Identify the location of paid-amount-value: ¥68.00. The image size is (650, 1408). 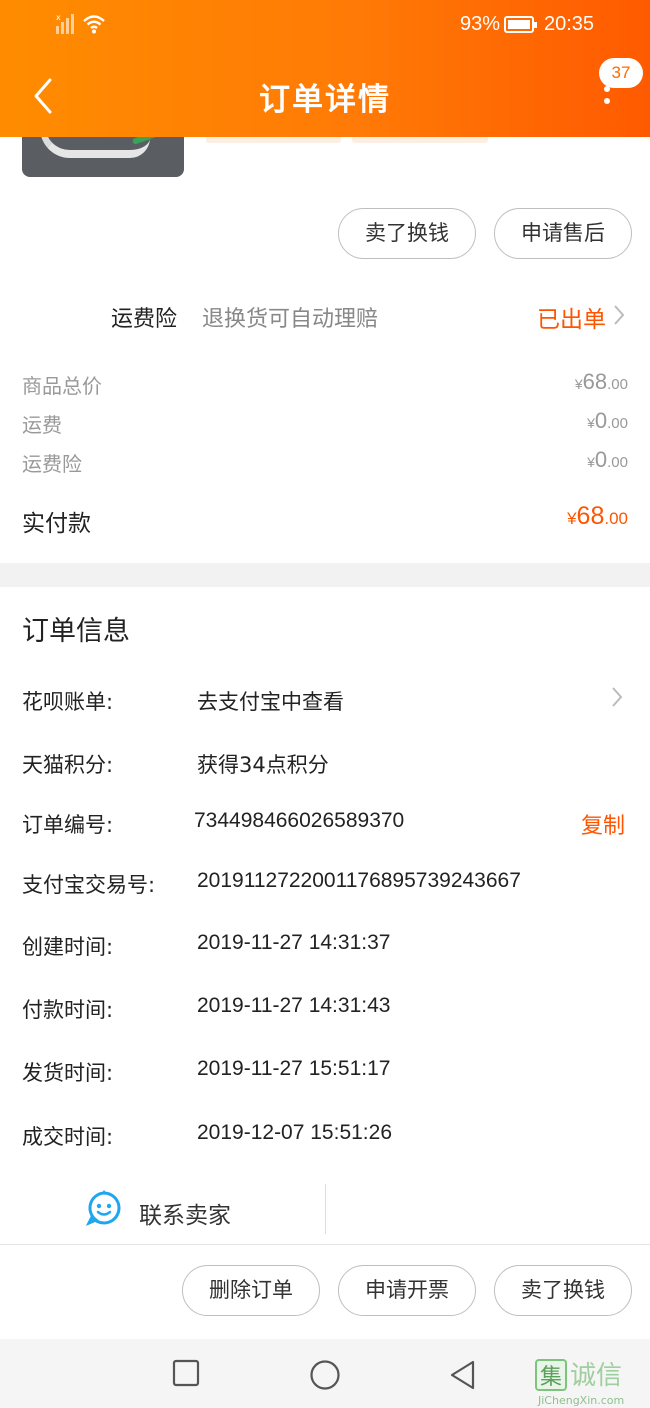
(597, 516).